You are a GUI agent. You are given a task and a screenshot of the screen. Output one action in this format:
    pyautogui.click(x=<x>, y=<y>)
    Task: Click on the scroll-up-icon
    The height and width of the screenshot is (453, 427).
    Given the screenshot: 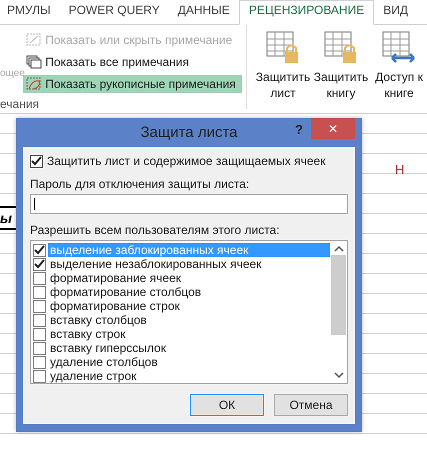 What is the action you would take?
    pyautogui.click(x=339, y=249)
    